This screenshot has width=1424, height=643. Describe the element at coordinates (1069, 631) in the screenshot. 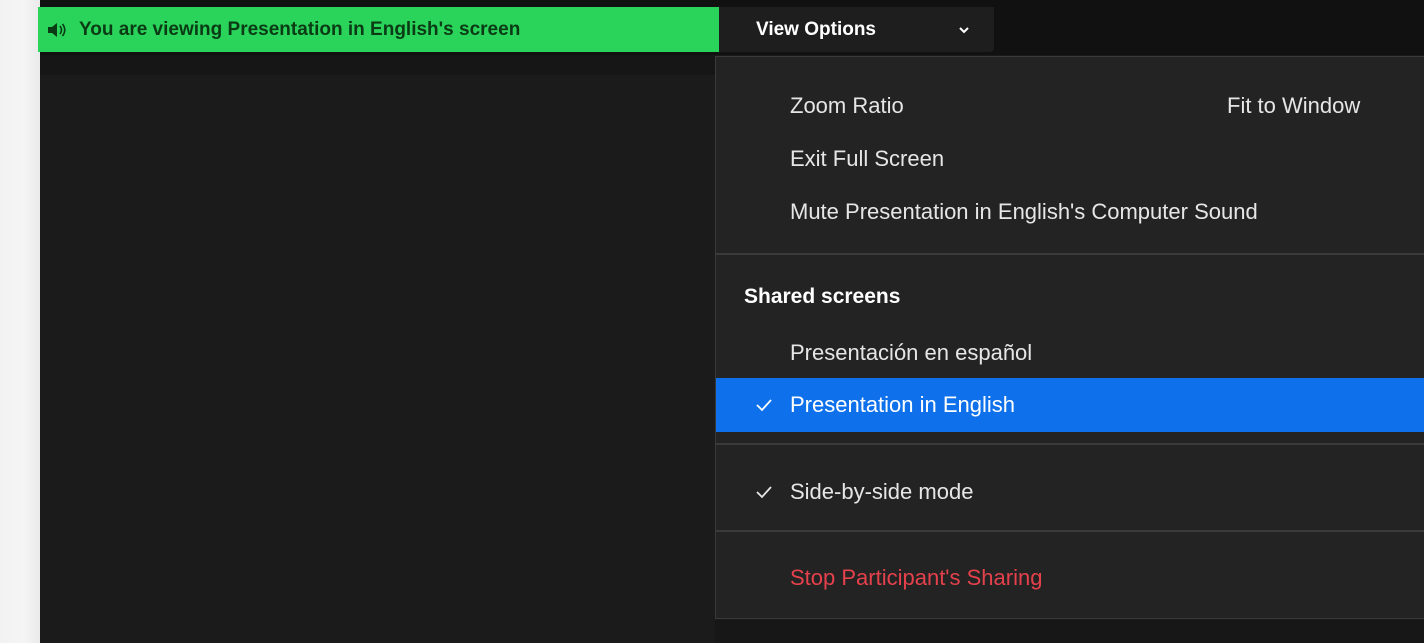

I see `bottom-strip` at that location.